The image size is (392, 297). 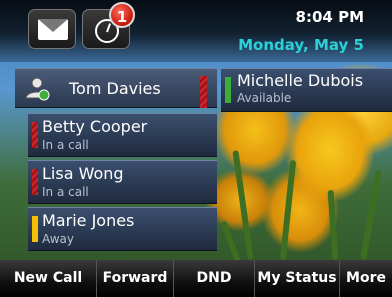 I want to click on dnd-softkey: DND, so click(x=214, y=278).